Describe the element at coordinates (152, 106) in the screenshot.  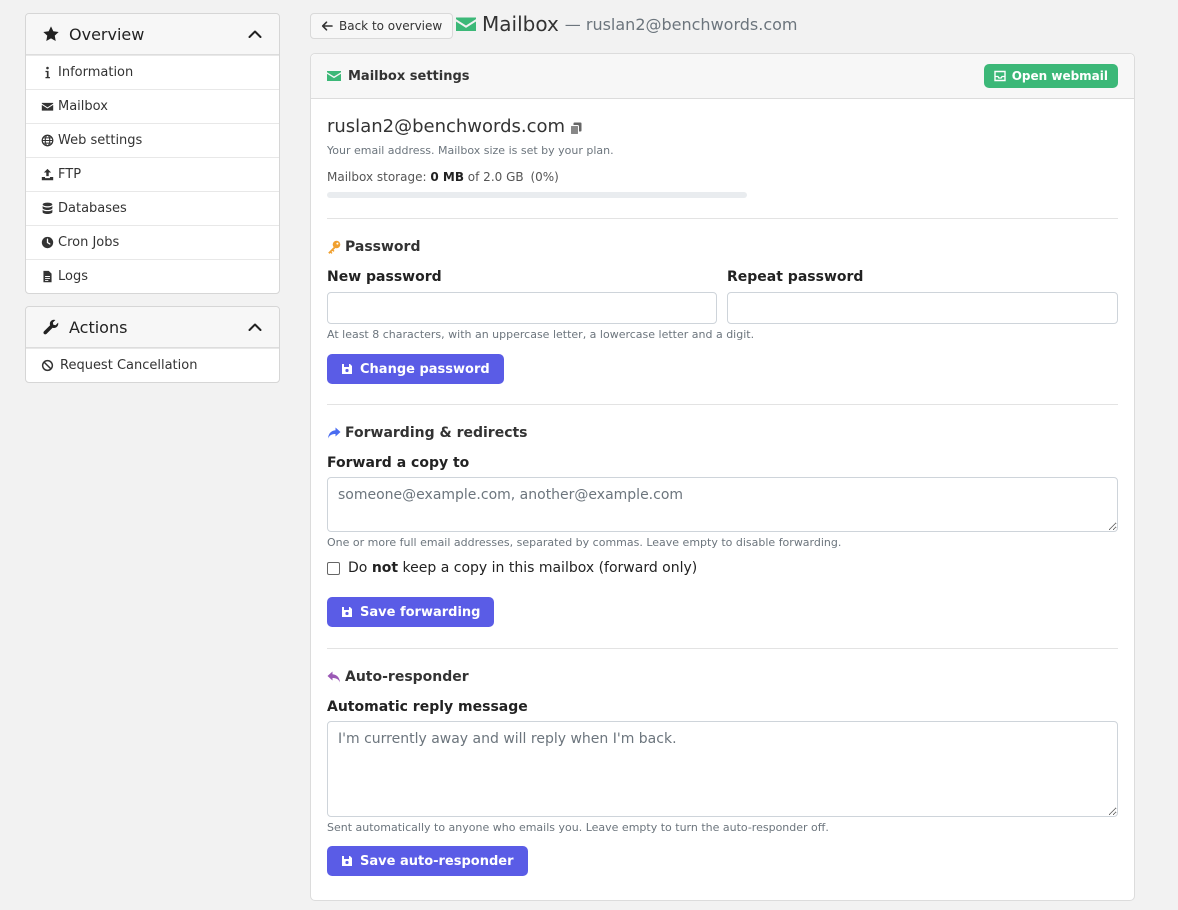
I see `sidebar-item-mailbox: Mailbox` at that location.